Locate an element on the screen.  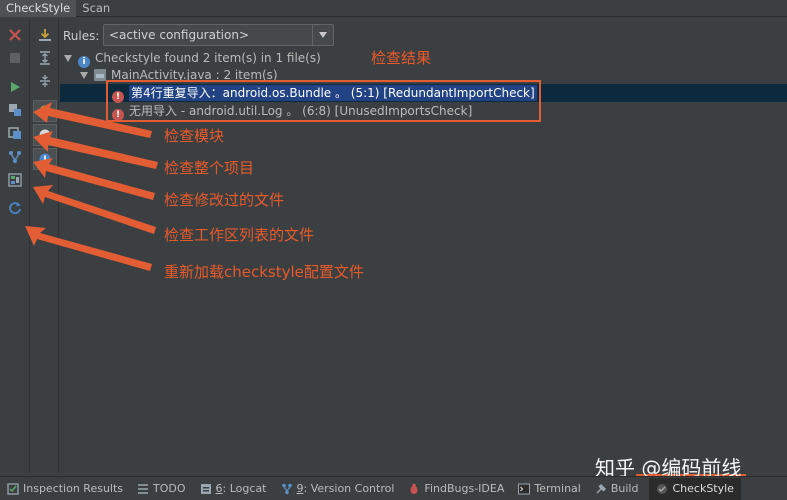
tab-terminal: Terminal is located at coordinates (549, 489).